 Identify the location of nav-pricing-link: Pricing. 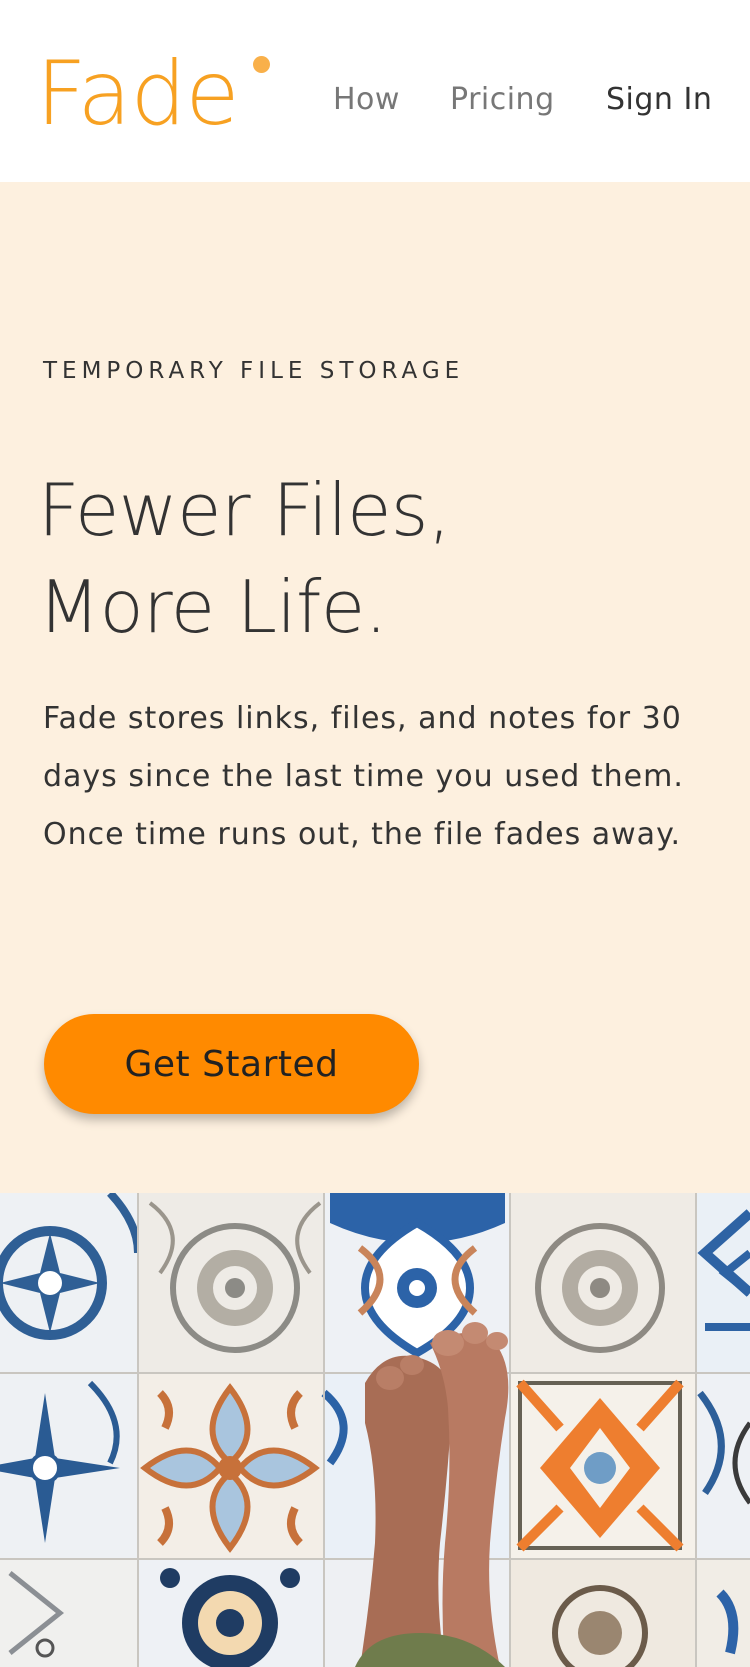
(502, 100).